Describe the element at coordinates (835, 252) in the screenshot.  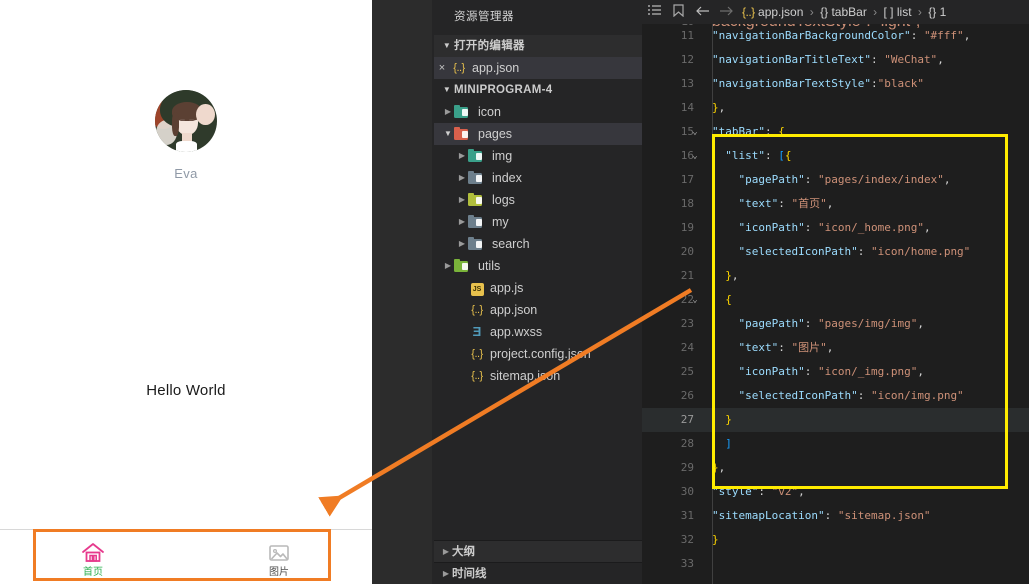
I see `code-line: 20 "selectedIconPath": "icon/home.png"` at that location.